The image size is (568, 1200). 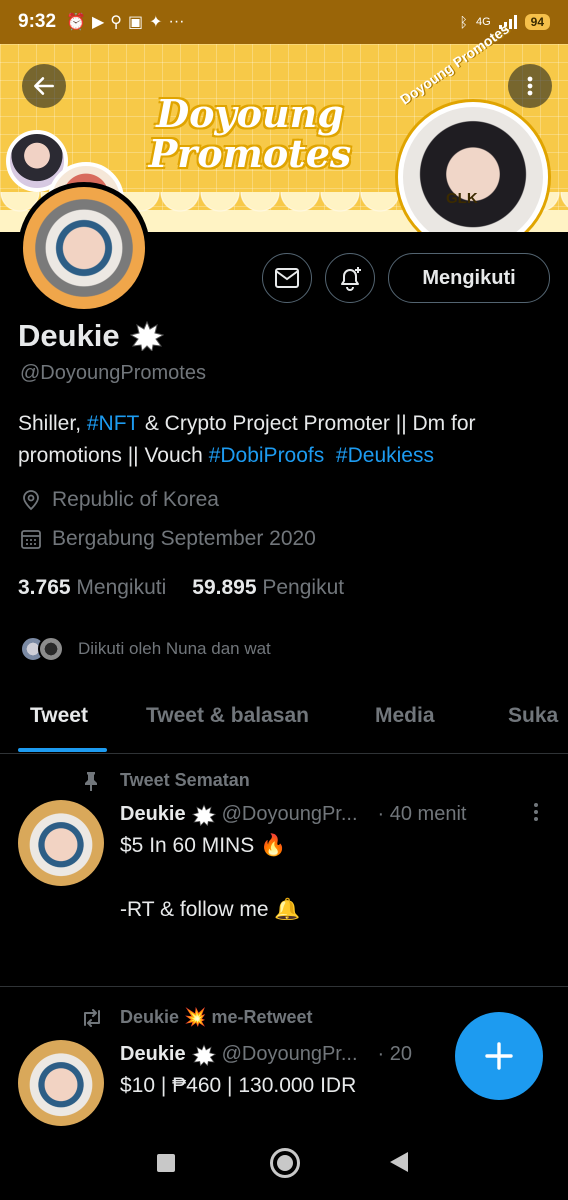 I want to click on compose-tweet-button, so click(x=499, y=1056).